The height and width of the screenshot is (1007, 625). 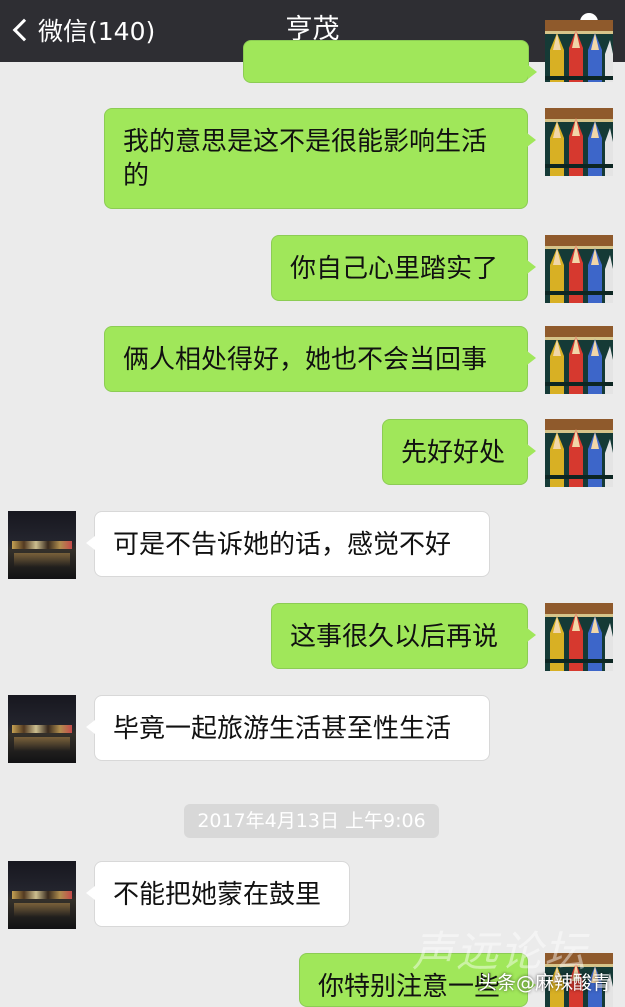 What do you see at coordinates (459, 452) in the screenshot?
I see `message-bubble-self: 先好好处` at bounding box center [459, 452].